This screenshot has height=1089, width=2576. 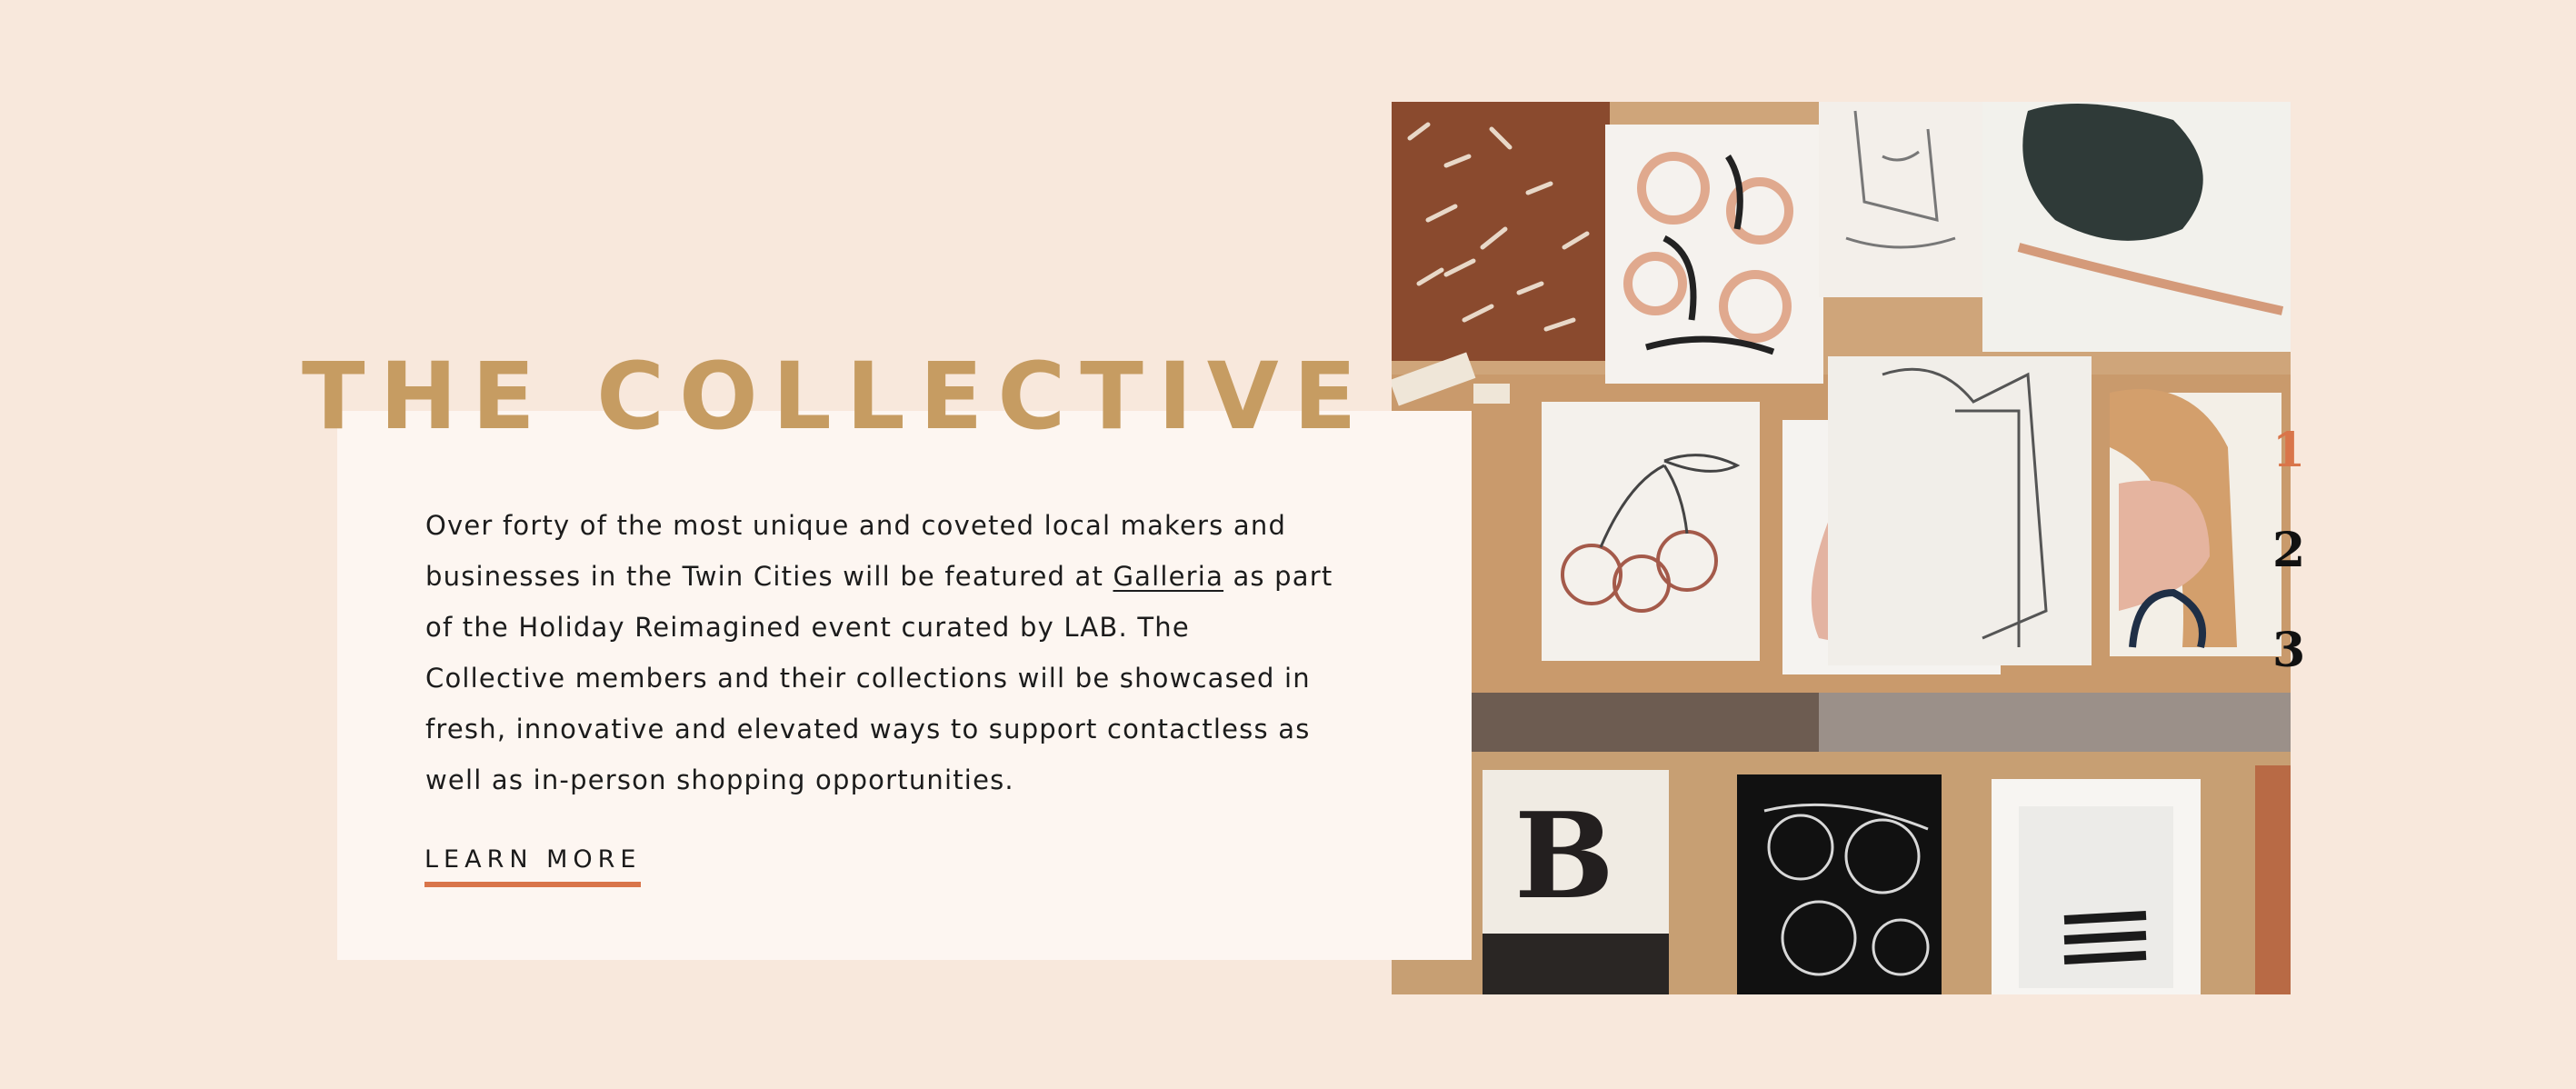 I want to click on slide-2-button: 2, so click(x=2299, y=577).